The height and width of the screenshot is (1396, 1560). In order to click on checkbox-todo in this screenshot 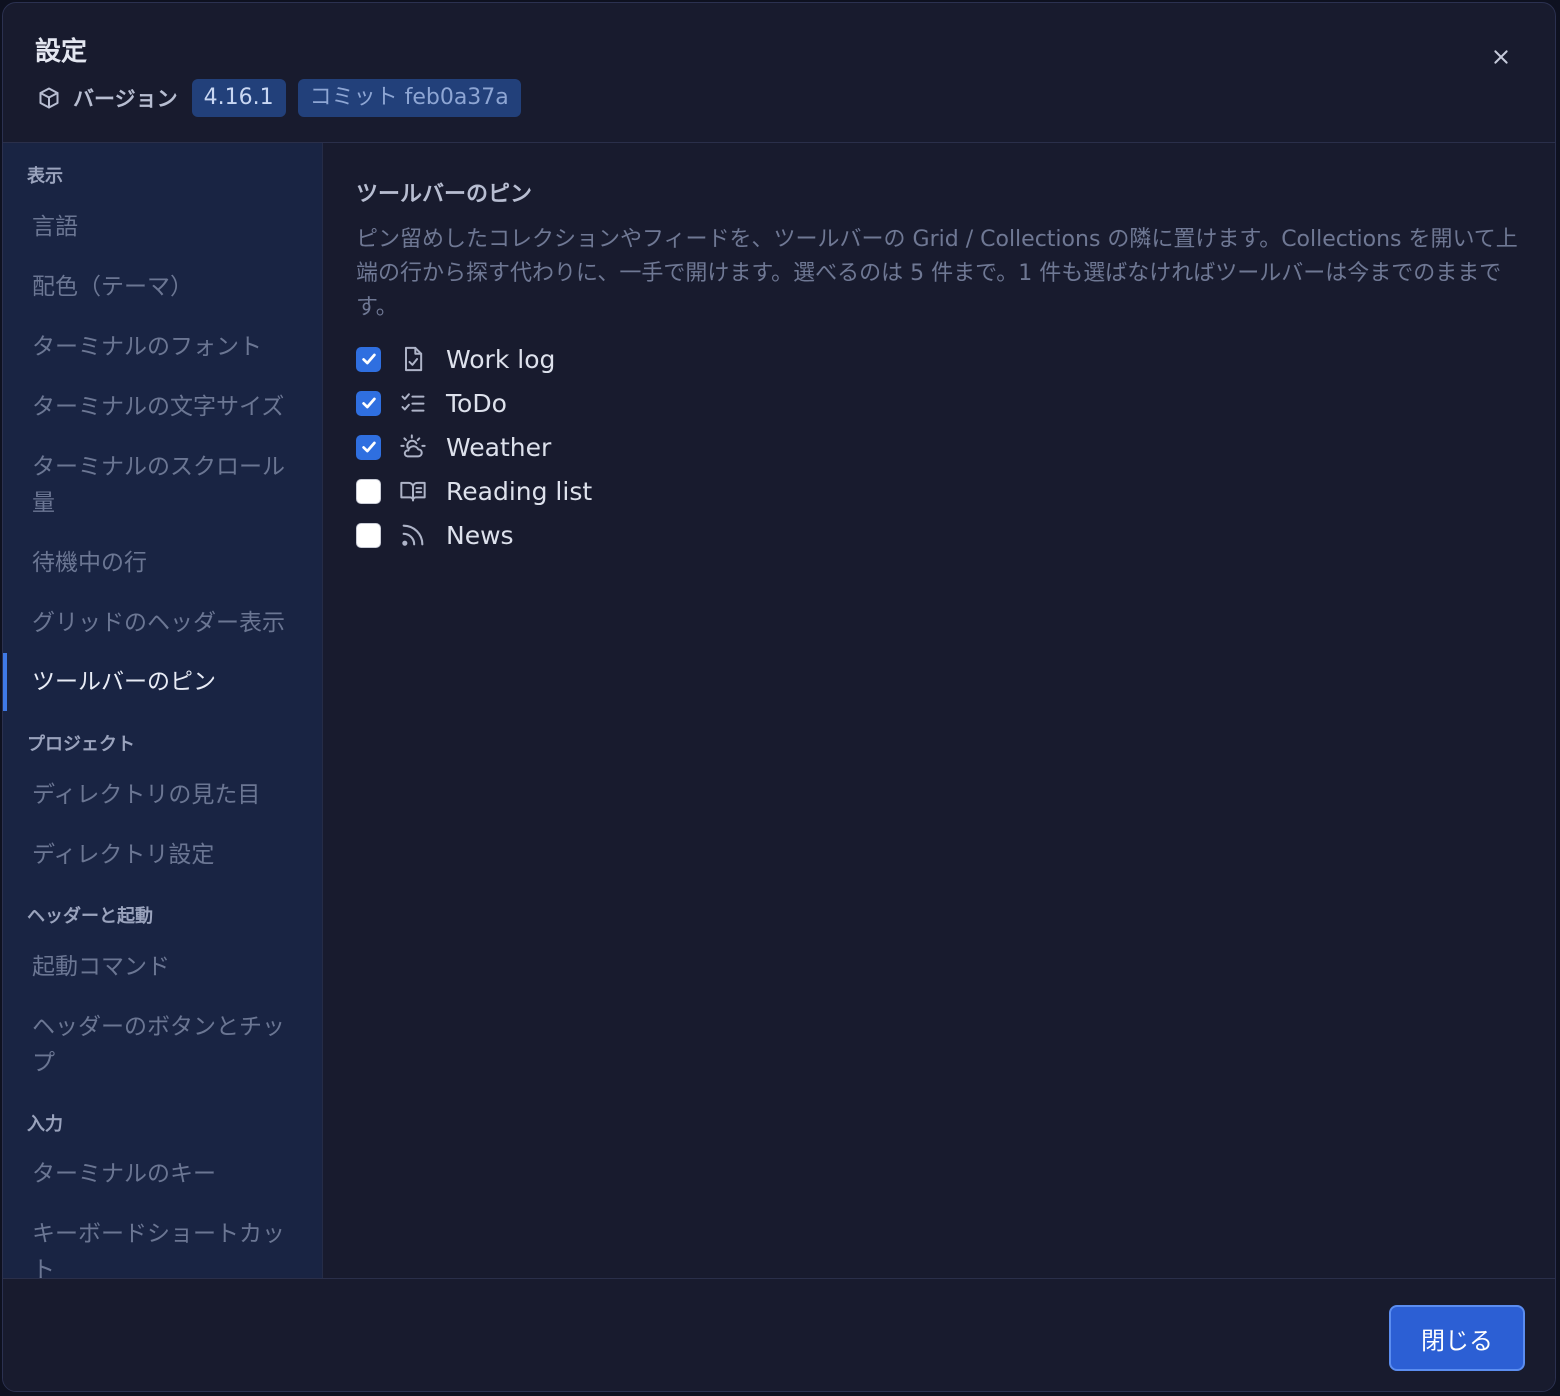, I will do `click(368, 403)`.